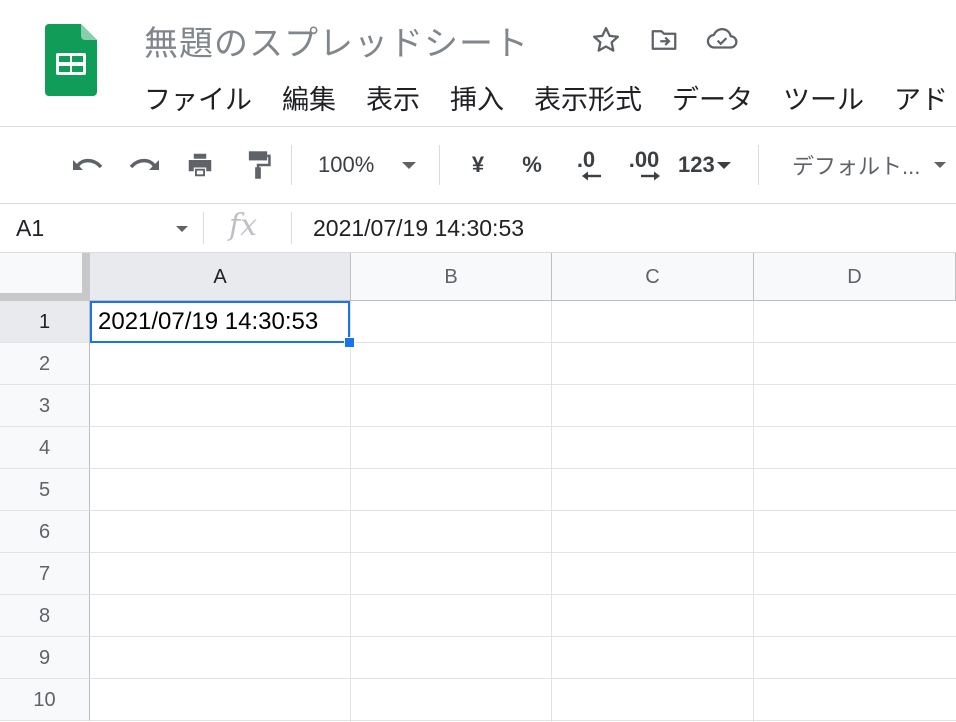 Image resolution: width=956 pixels, height=722 pixels. What do you see at coordinates (586, 159) in the screenshot?
I see `decrease-decimal-label: .0` at bounding box center [586, 159].